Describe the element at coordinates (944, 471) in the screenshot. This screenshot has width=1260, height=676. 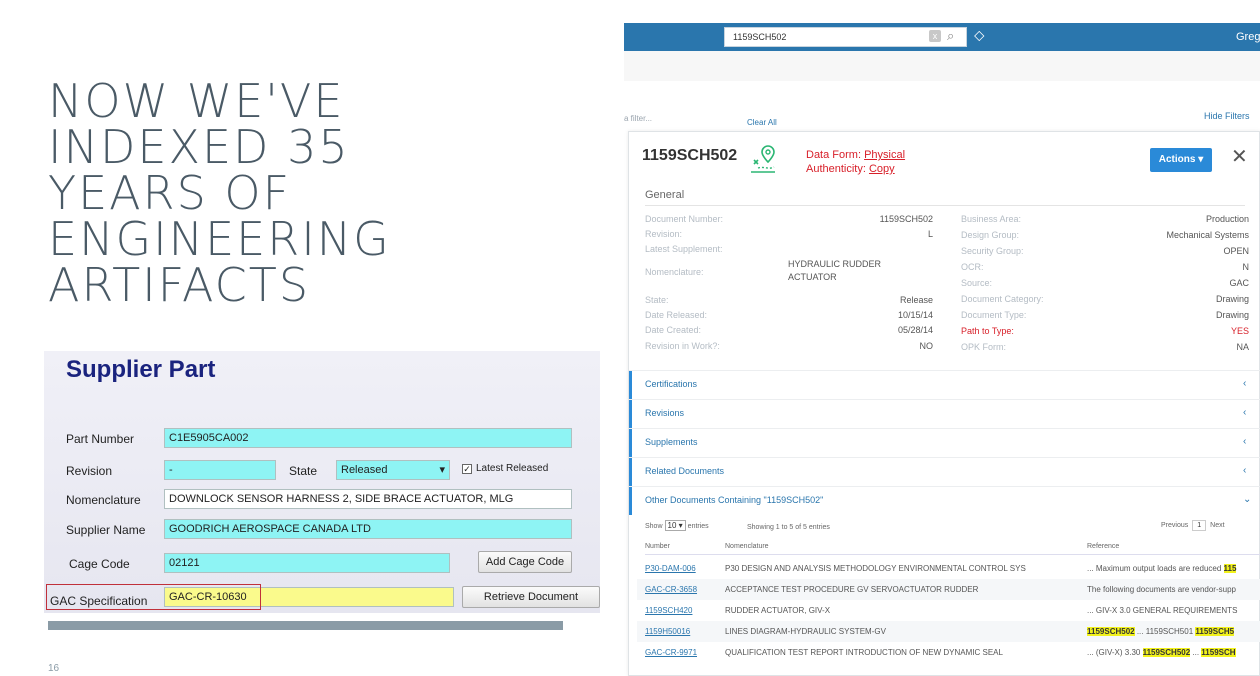
I see `section-related-documents: Related Documents ‹` at that location.